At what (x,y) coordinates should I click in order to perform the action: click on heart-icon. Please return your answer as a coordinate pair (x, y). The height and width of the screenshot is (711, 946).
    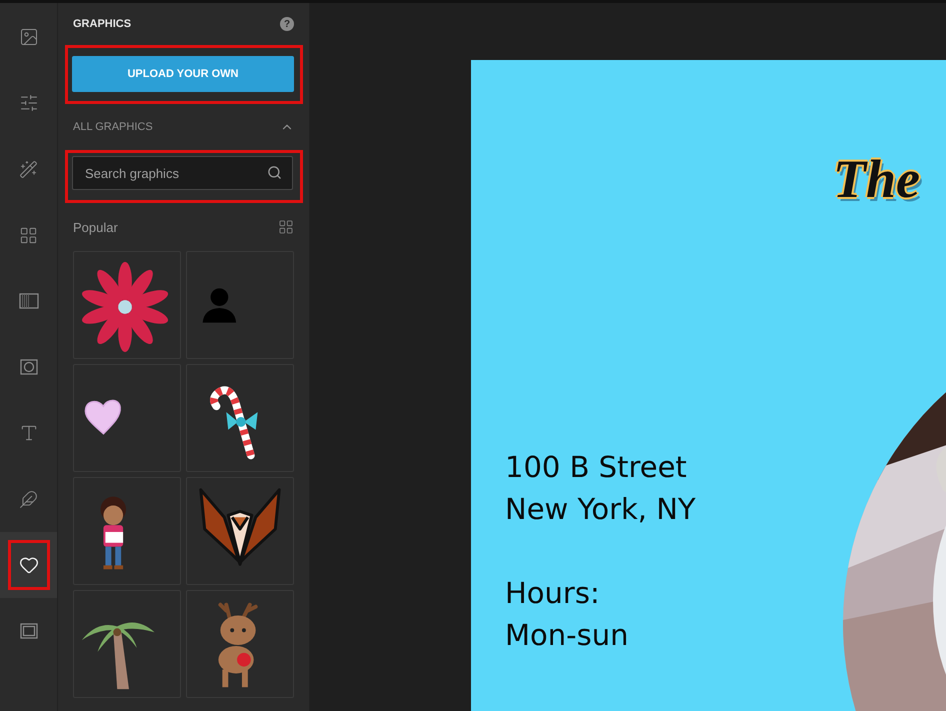
    Looking at the image, I should click on (28, 565).